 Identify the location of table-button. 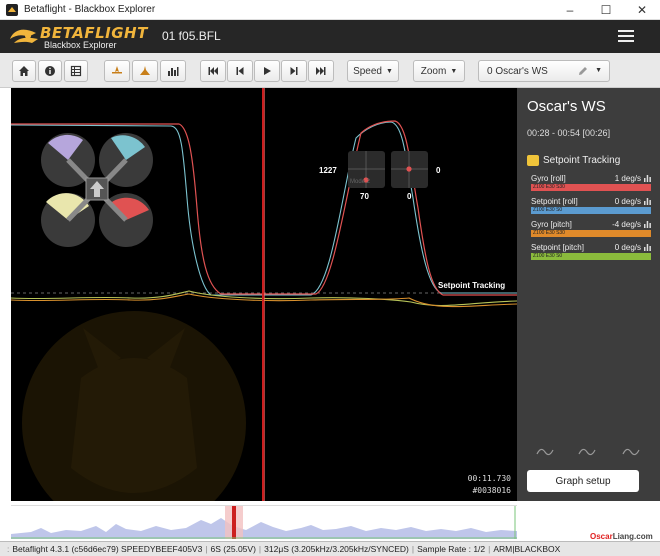
(76, 71).